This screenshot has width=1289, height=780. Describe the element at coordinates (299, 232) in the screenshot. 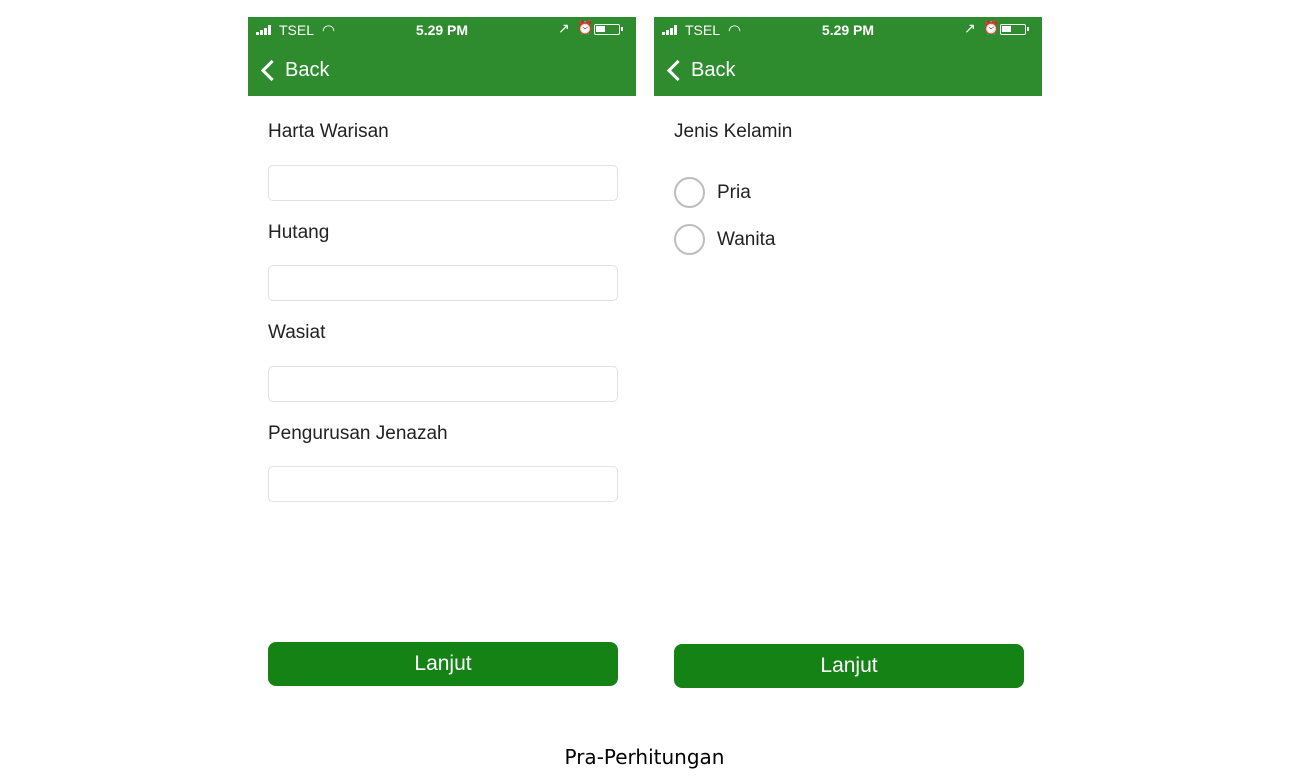

I see `label-hutang: Hutang` at that location.